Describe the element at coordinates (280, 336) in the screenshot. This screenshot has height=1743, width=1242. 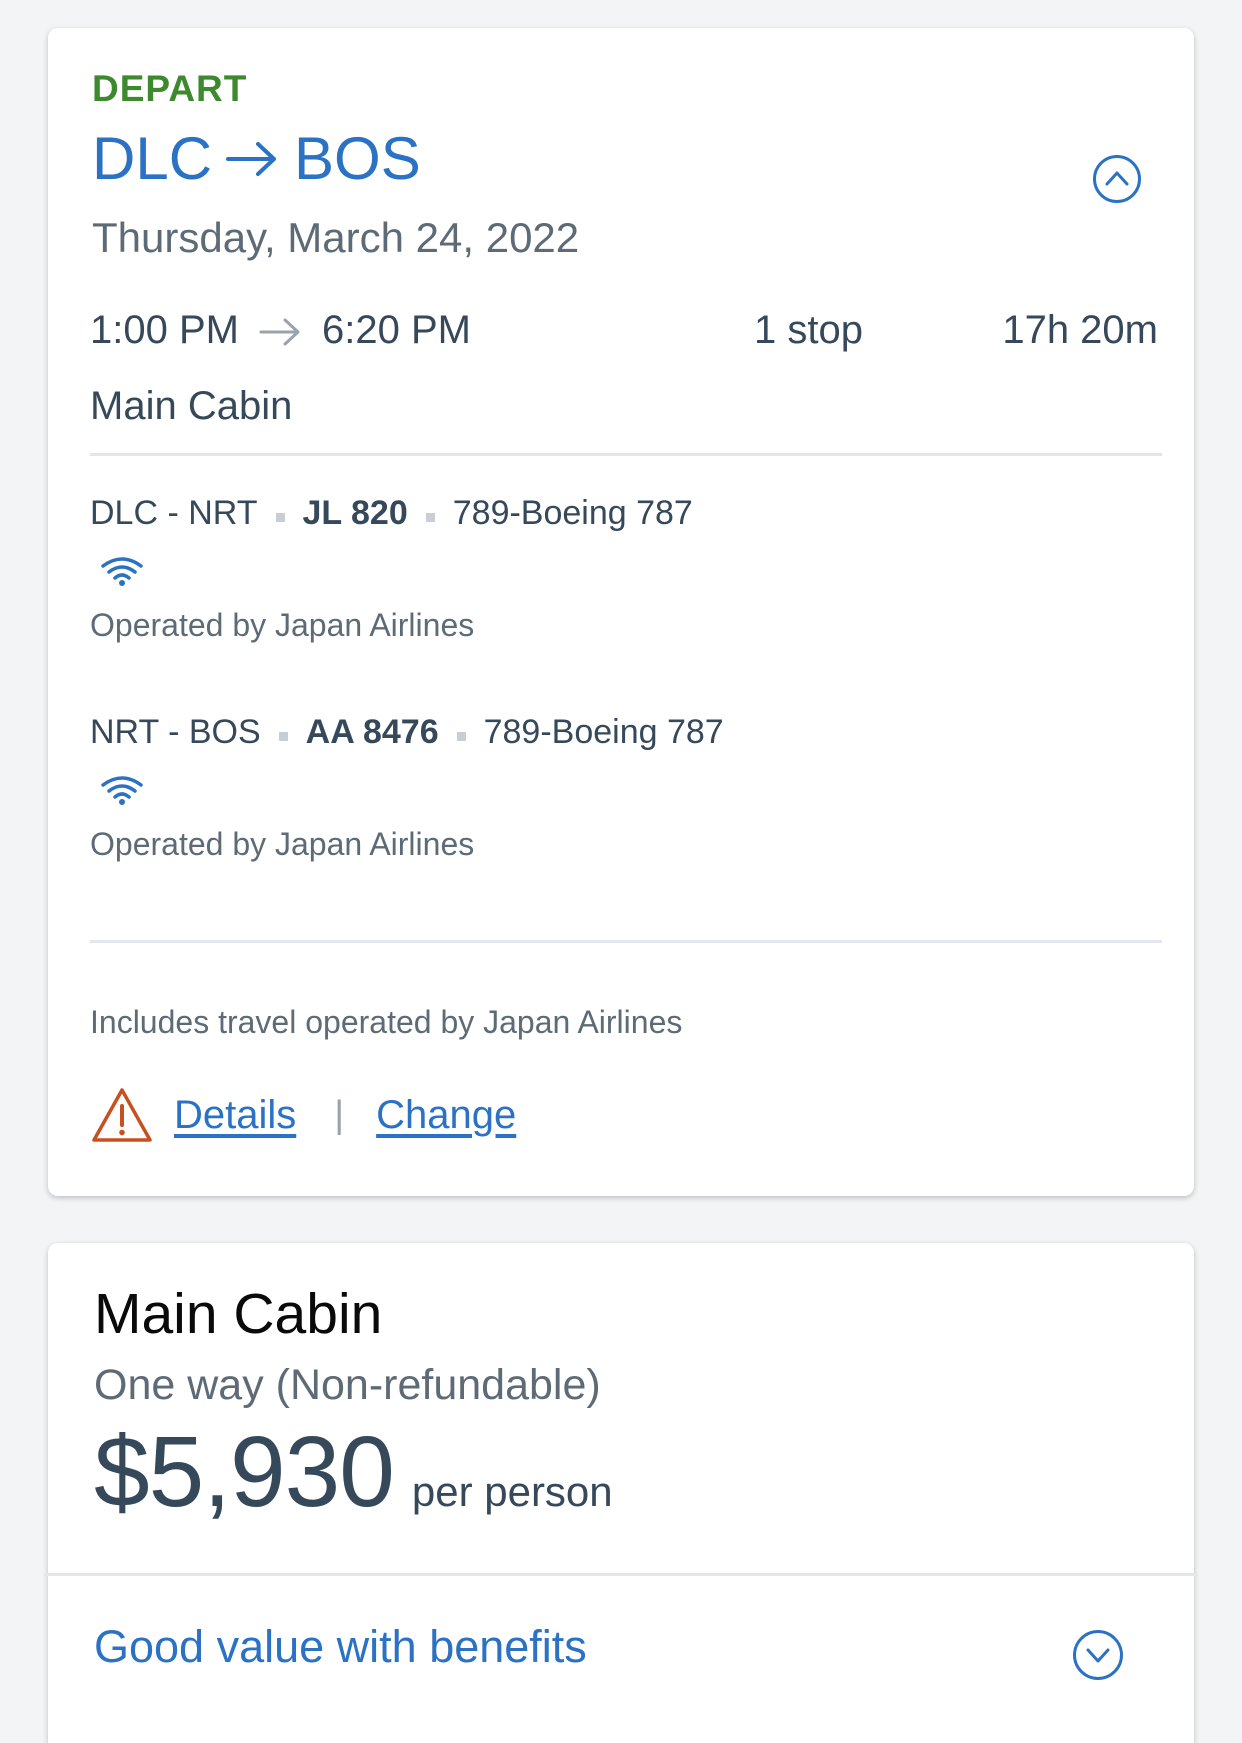
I see `time-arrow-icon` at that location.